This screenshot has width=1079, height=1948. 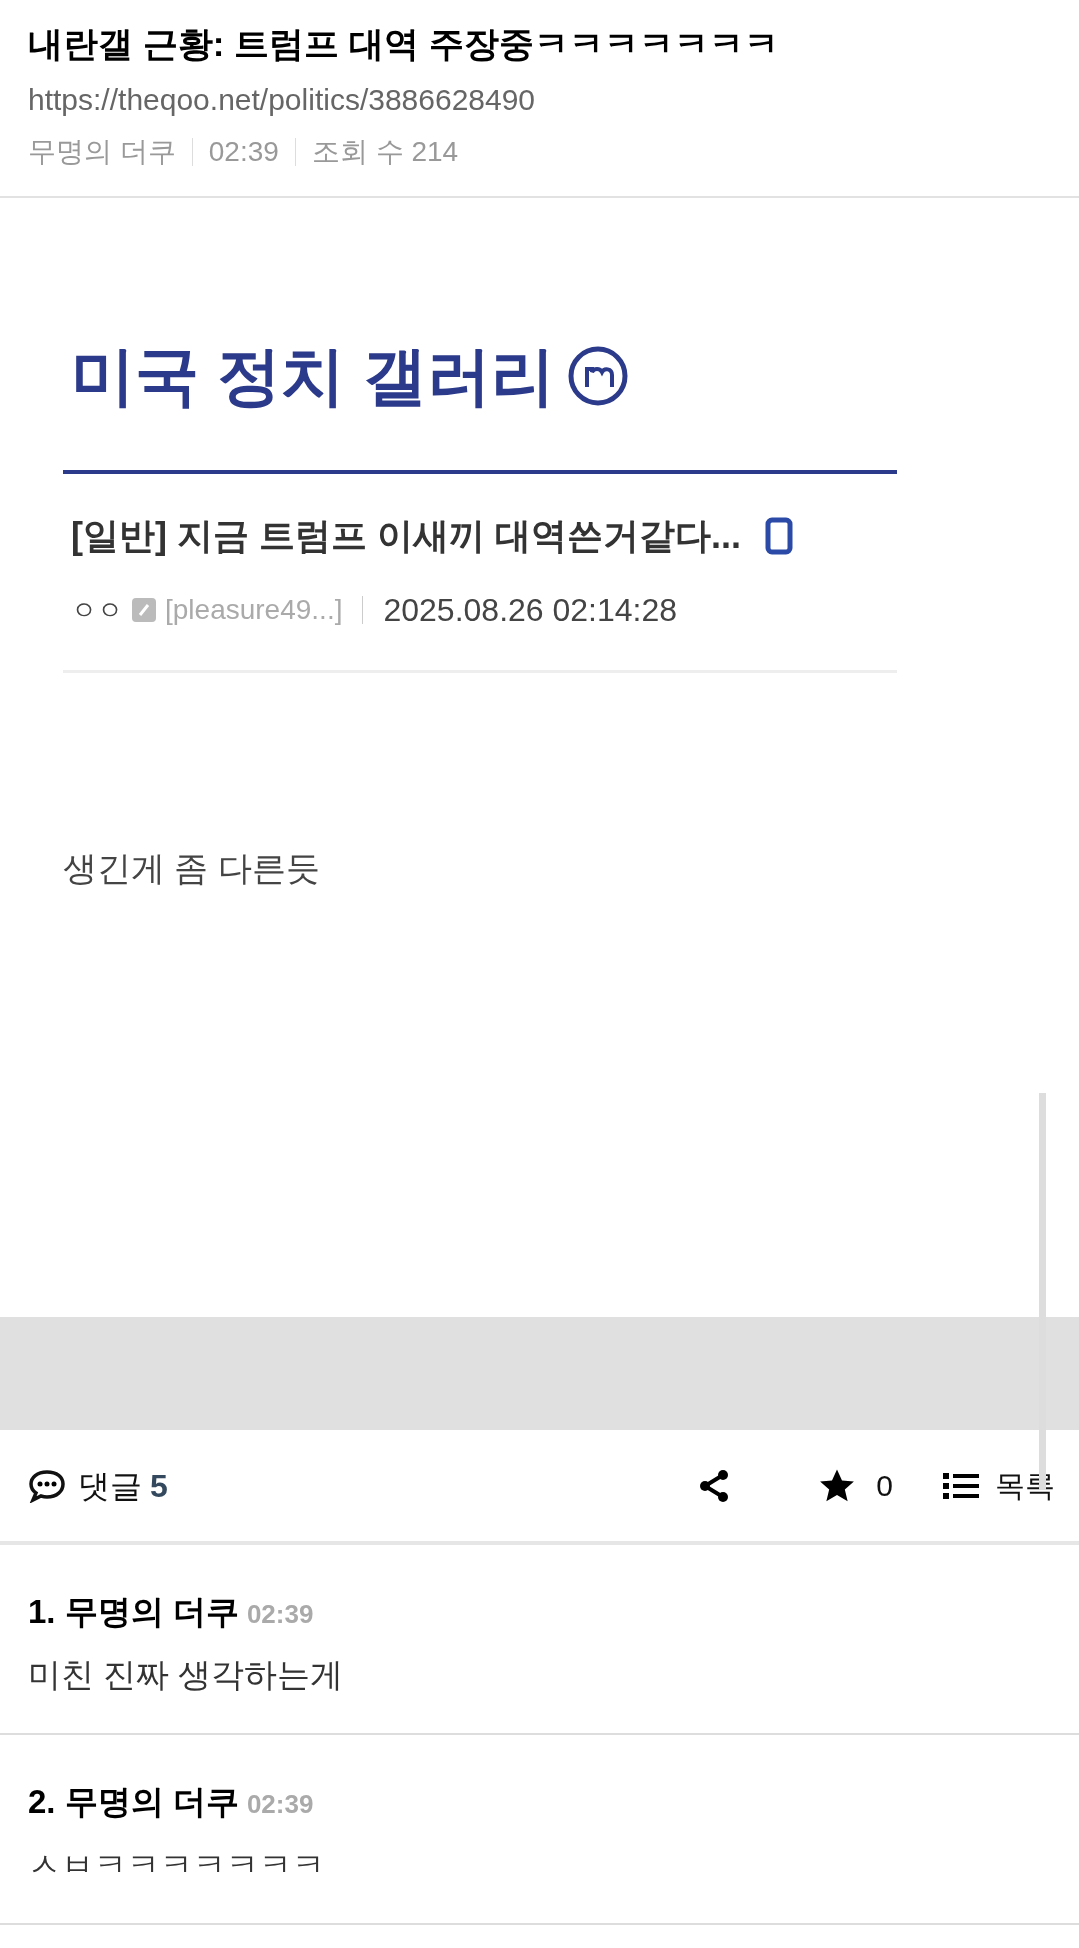 I want to click on post-url: https://theqoo.net/politics/3886628490, so click(x=539, y=100).